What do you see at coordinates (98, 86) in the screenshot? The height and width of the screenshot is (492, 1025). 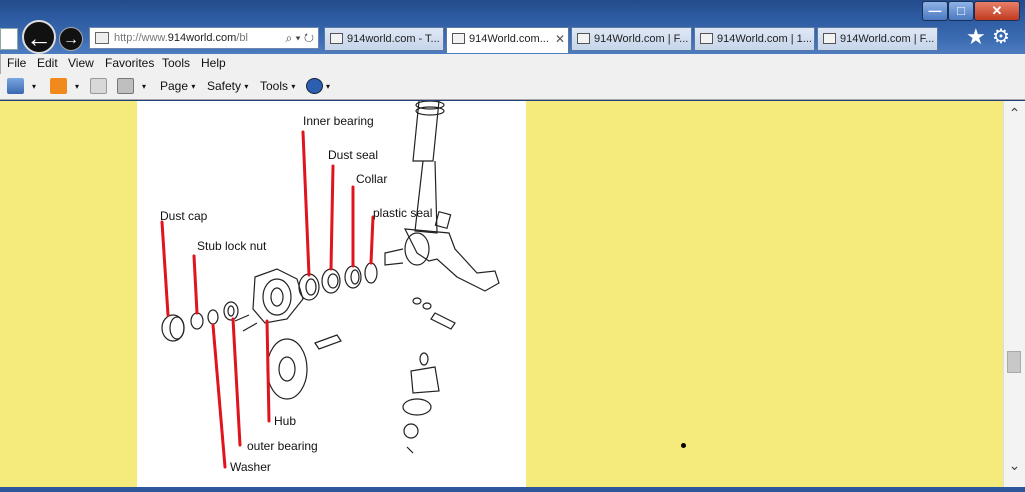 I see `mail-icon` at bounding box center [98, 86].